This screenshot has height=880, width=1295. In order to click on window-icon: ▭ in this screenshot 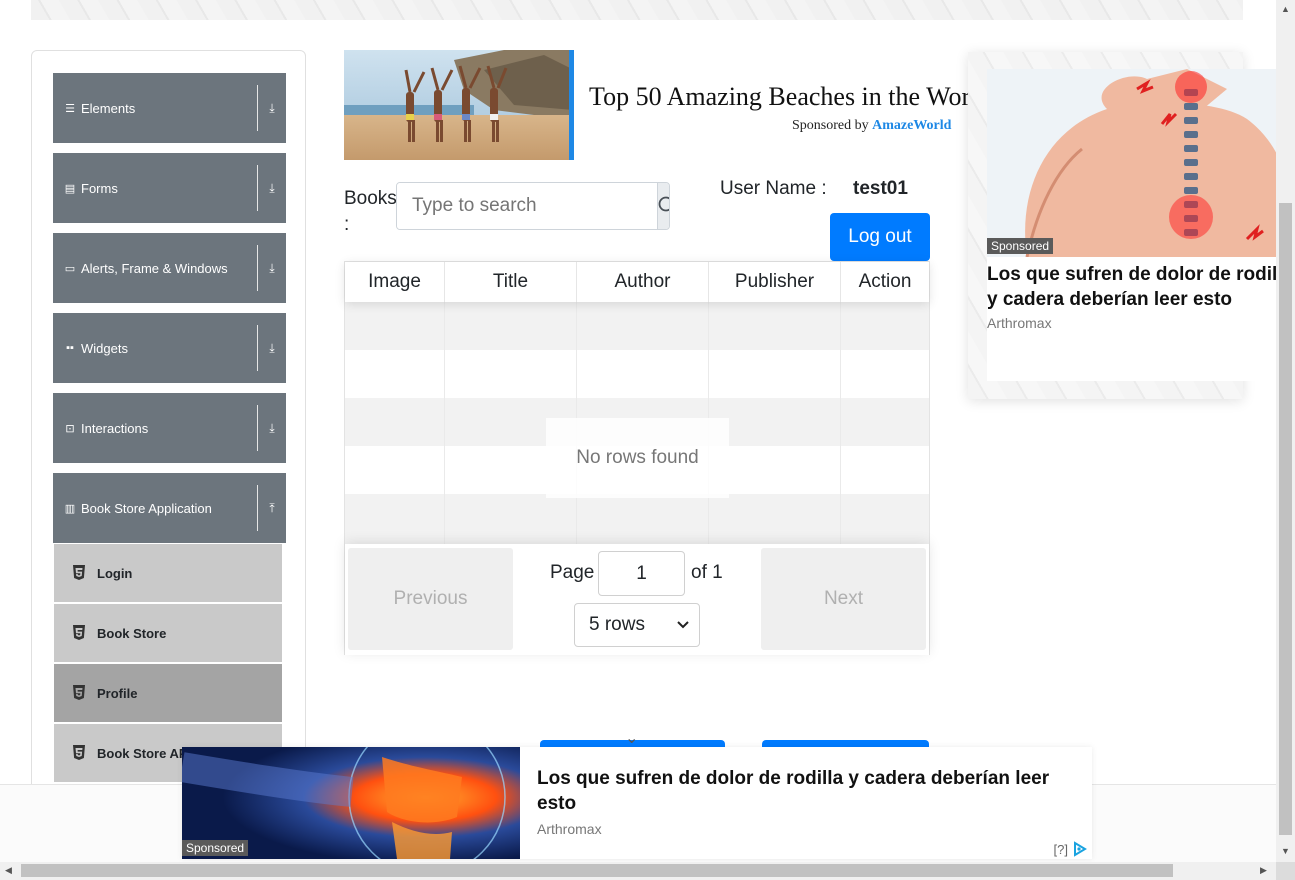, I will do `click(70, 268)`.